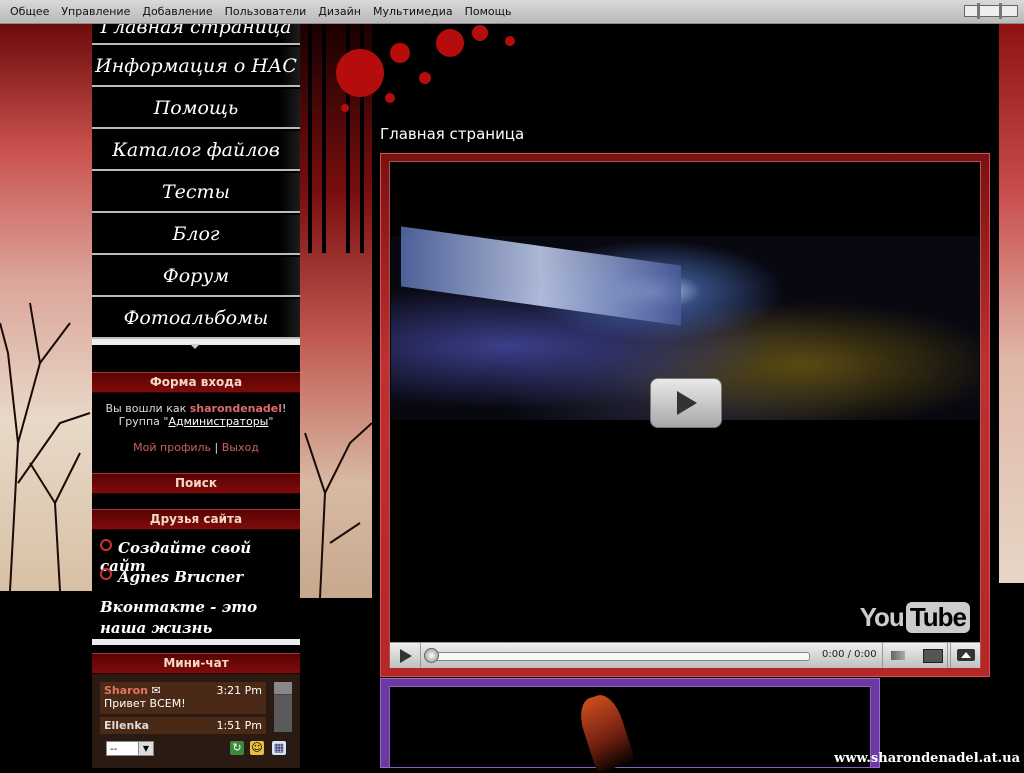 The width and height of the screenshot is (1024, 773). Describe the element at coordinates (196, 151) in the screenshot. I see `nav-files: Каталог файлов` at that location.